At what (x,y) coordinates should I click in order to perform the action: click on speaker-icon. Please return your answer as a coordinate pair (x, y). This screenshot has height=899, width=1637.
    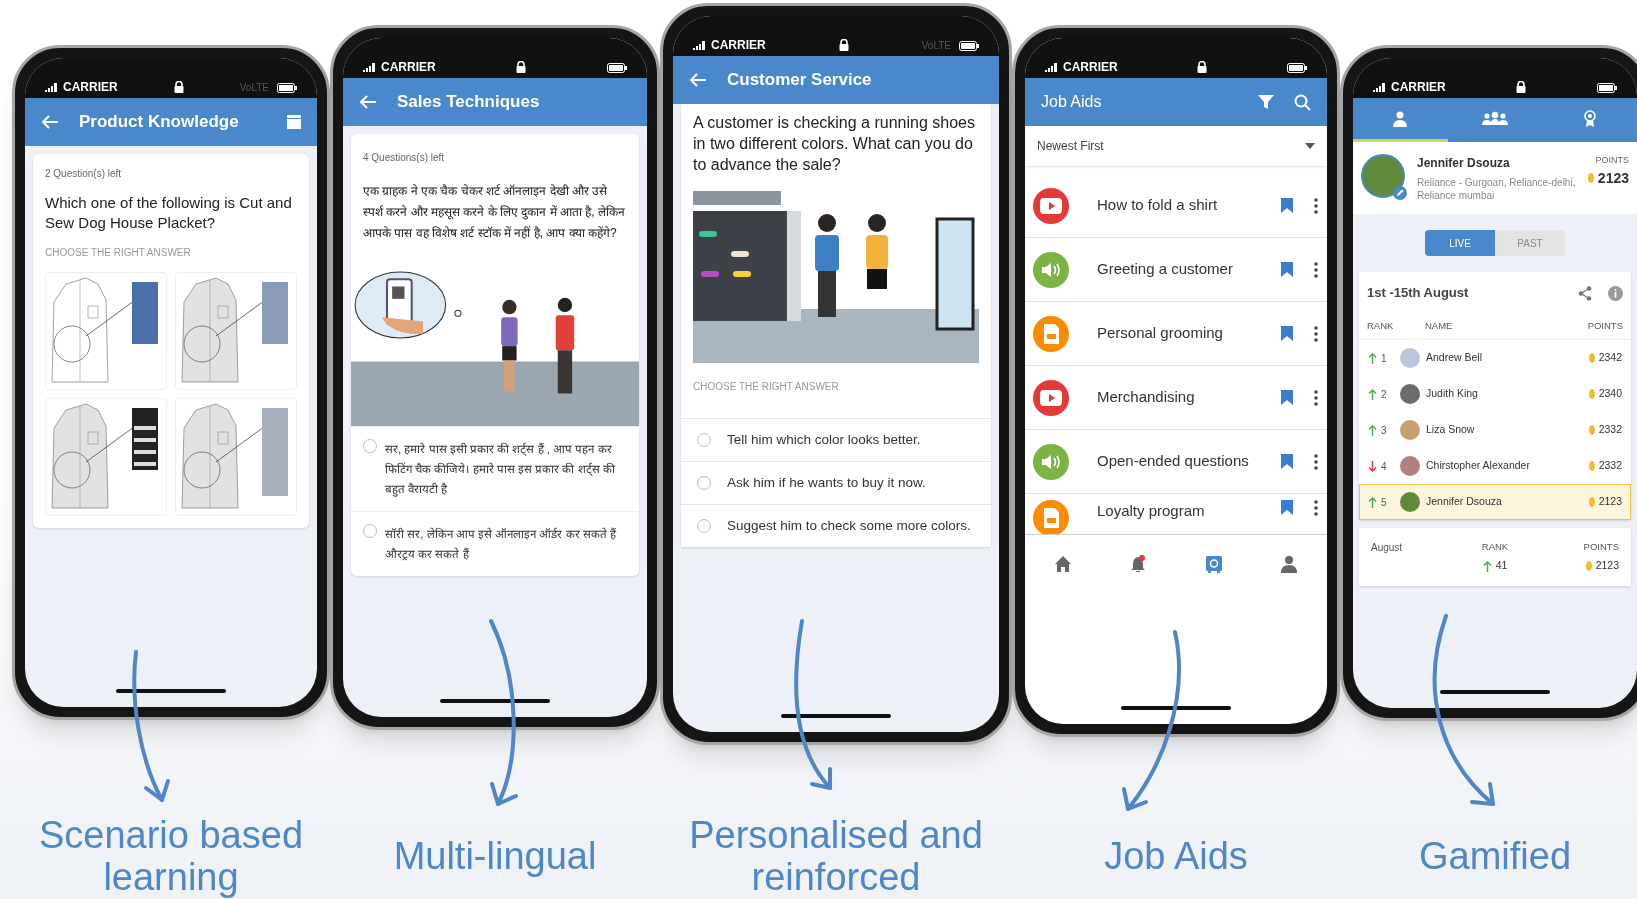
    Looking at the image, I should click on (1051, 461).